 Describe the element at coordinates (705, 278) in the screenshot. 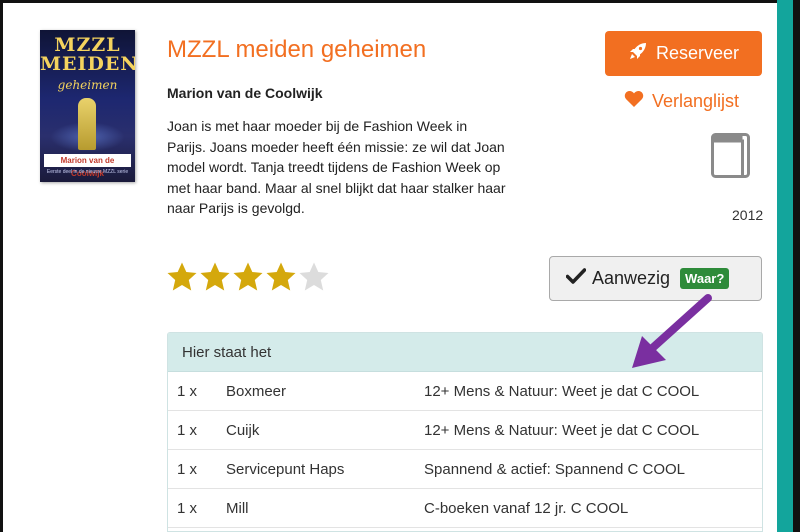

I see `where-badge: Waar?` at that location.